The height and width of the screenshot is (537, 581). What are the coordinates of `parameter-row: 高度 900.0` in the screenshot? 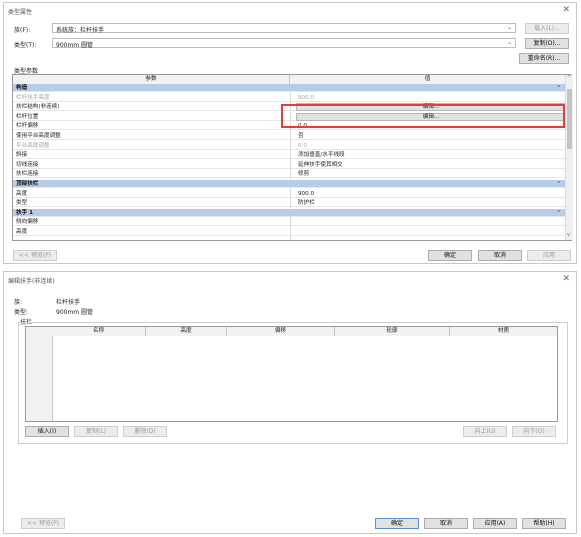 It's located at (289, 194).